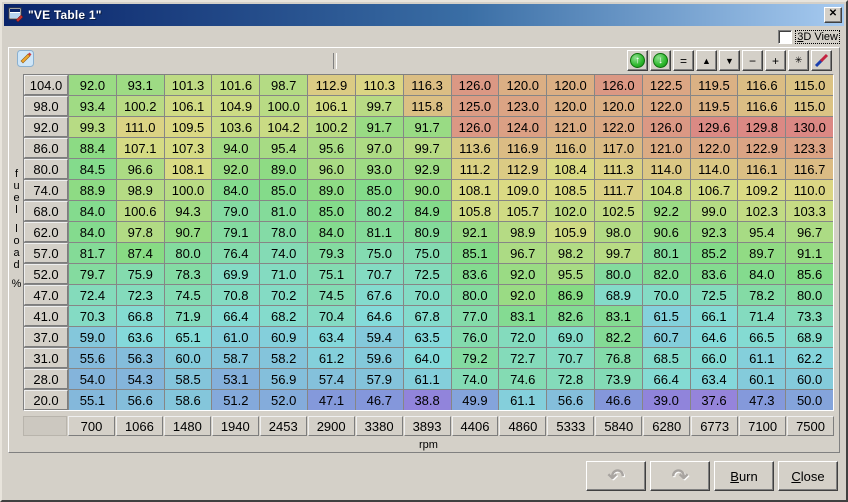 The height and width of the screenshot is (502, 848). Describe the element at coordinates (427, 358) in the screenshot. I see `ve-cell: 64.0` at that location.